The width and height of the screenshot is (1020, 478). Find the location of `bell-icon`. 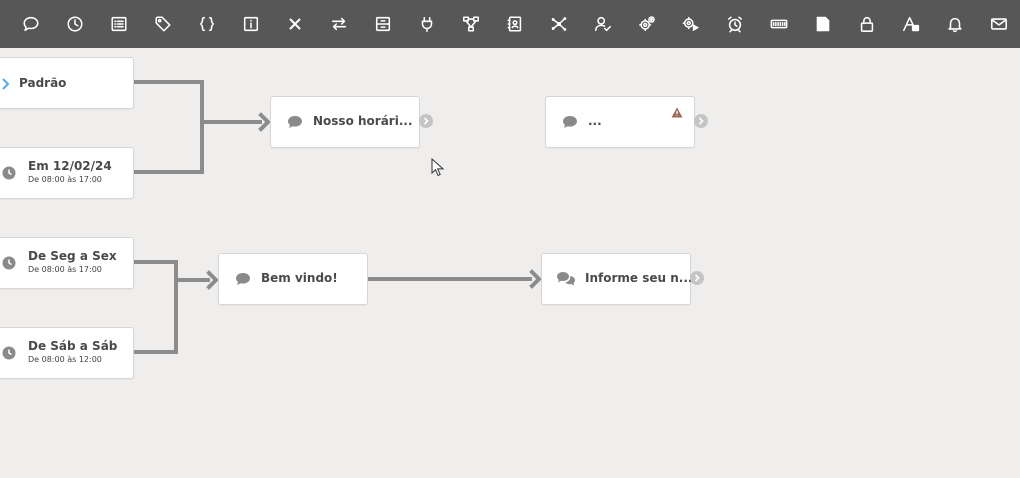

bell-icon is located at coordinates (955, 24).